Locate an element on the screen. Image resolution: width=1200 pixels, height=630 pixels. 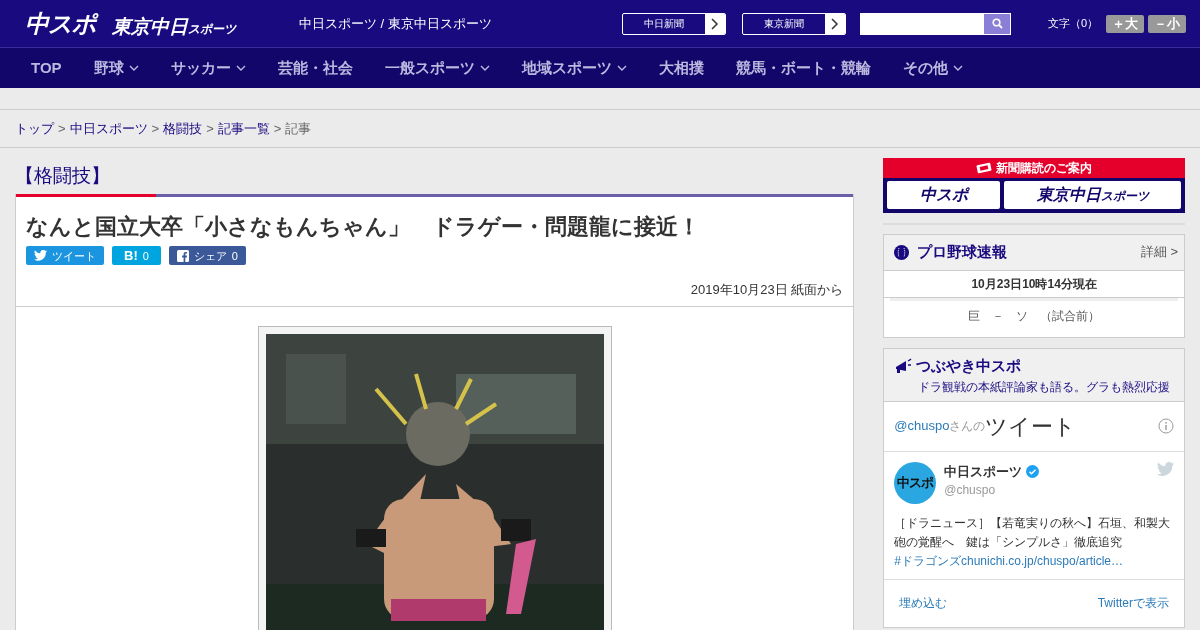
facebook-icon is located at coordinates (182, 255).